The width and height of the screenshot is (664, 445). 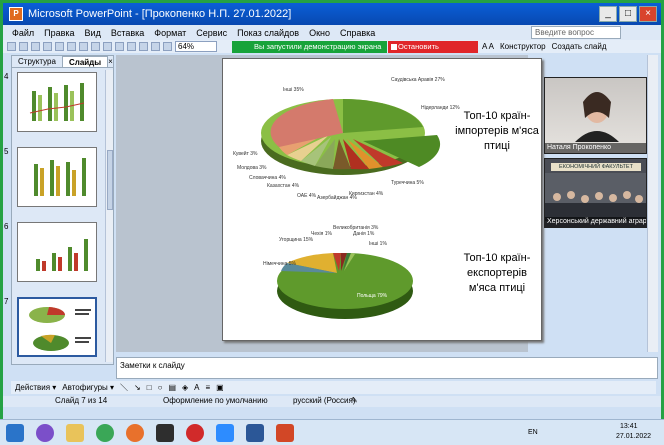 What do you see at coordinates (131, 46) in the screenshot?
I see `redo-icon` at bounding box center [131, 46].